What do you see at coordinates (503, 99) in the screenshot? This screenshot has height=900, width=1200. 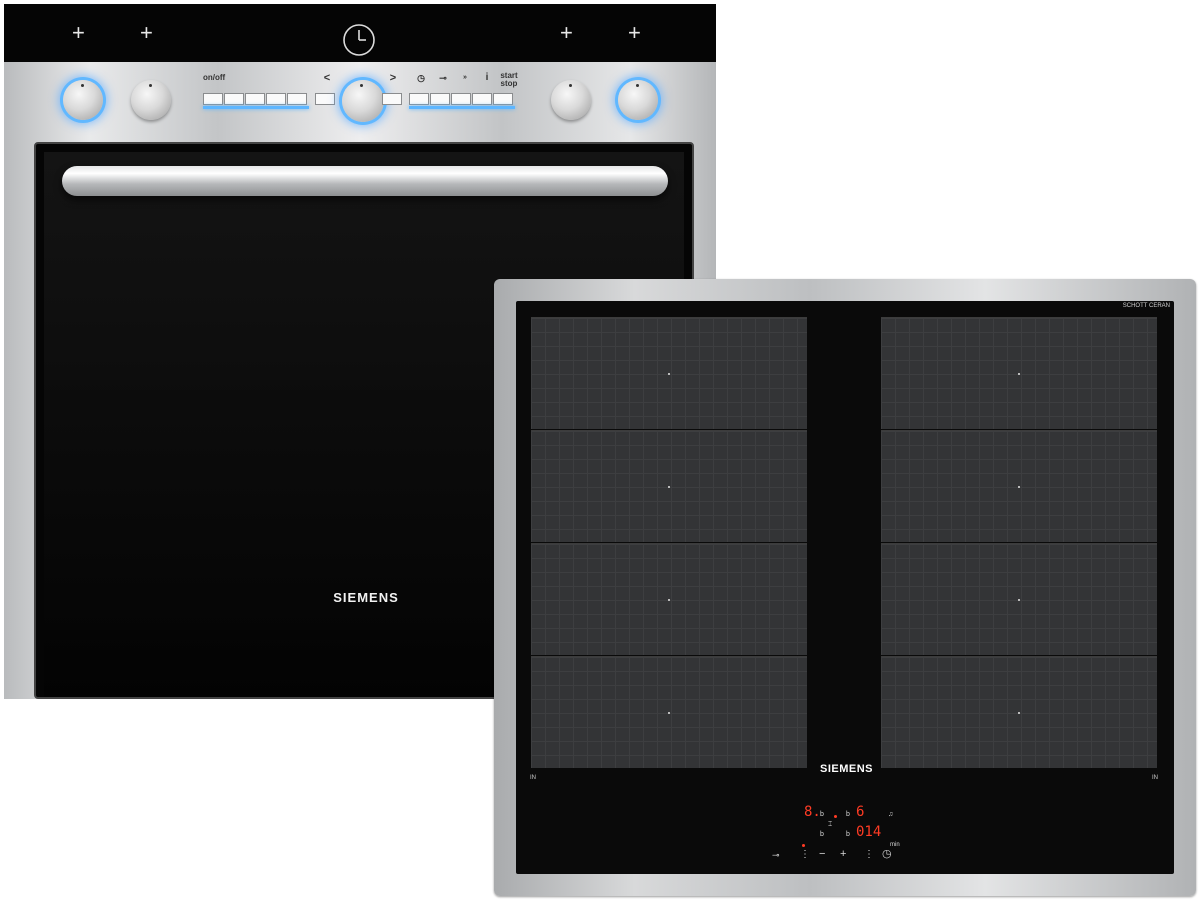 I see `start-stop-button` at bounding box center [503, 99].